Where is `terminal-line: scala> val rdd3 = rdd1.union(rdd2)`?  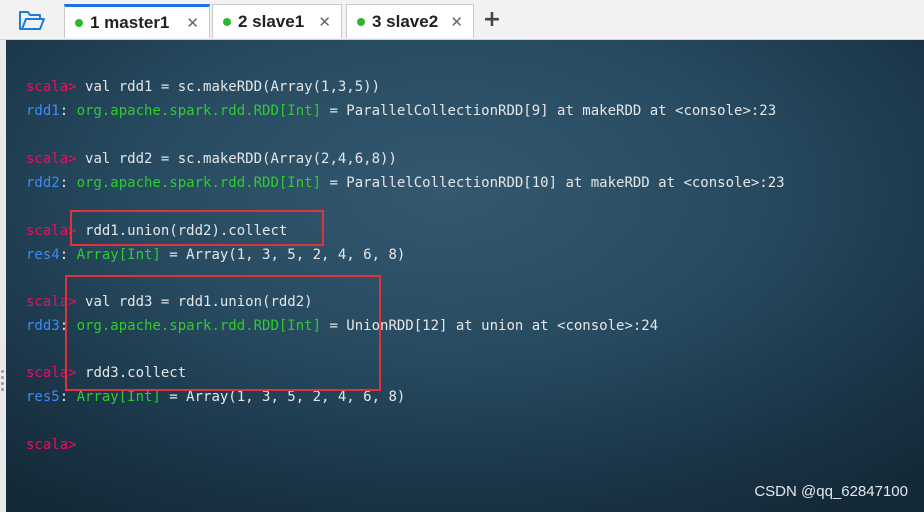 terminal-line: scala> val rdd3 = rdd1.union(rdd2) is located at coordinates (169, 302).